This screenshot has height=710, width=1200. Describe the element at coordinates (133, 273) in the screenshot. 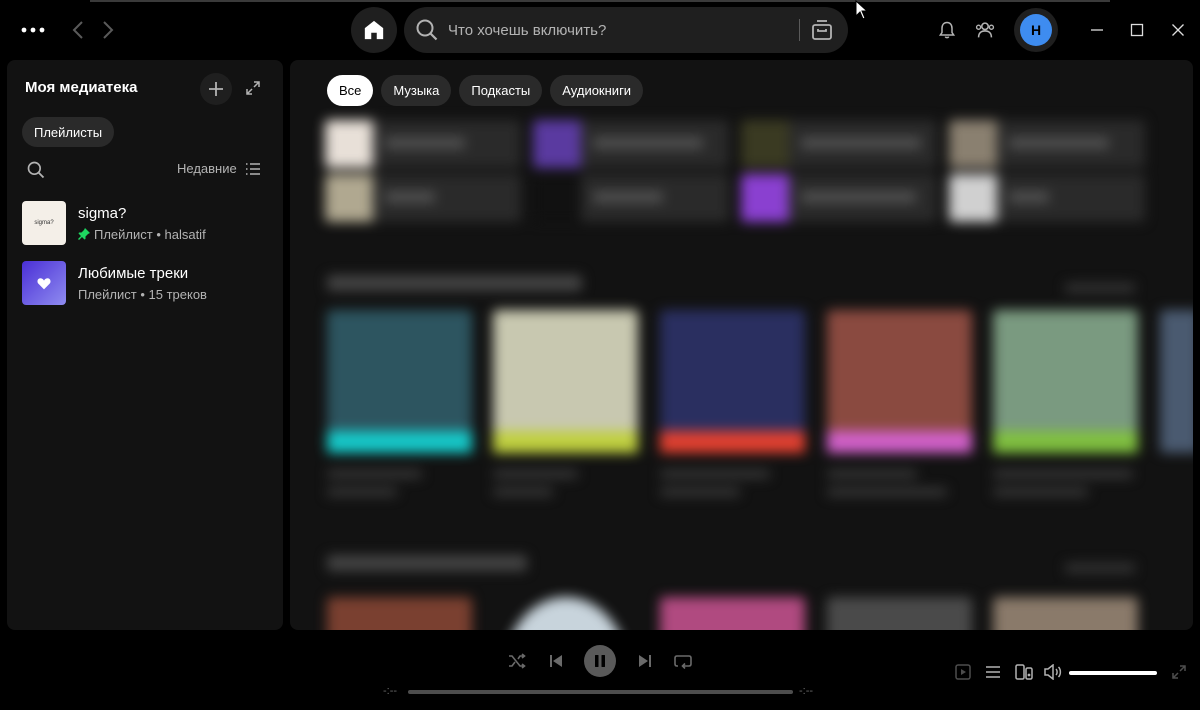

I see `playlist-name: Любимые треки` at that location.